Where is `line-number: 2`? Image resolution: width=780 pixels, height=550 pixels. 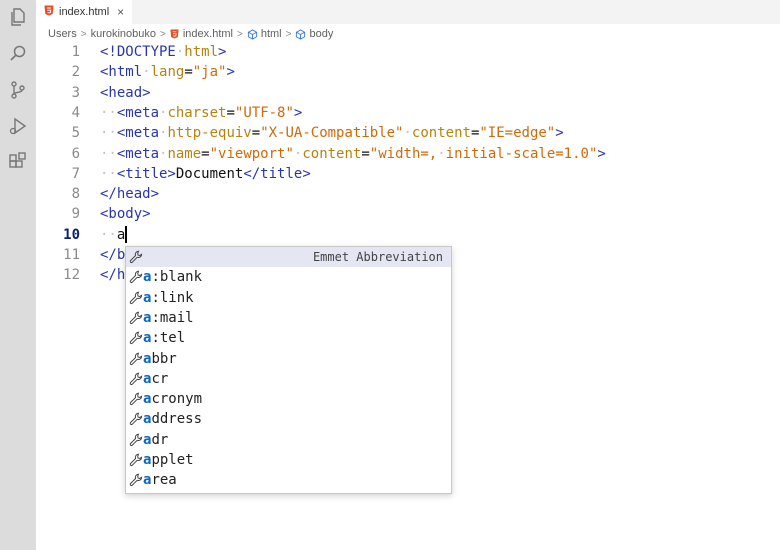
line-number: 2 is located at coordinates (75, 72).